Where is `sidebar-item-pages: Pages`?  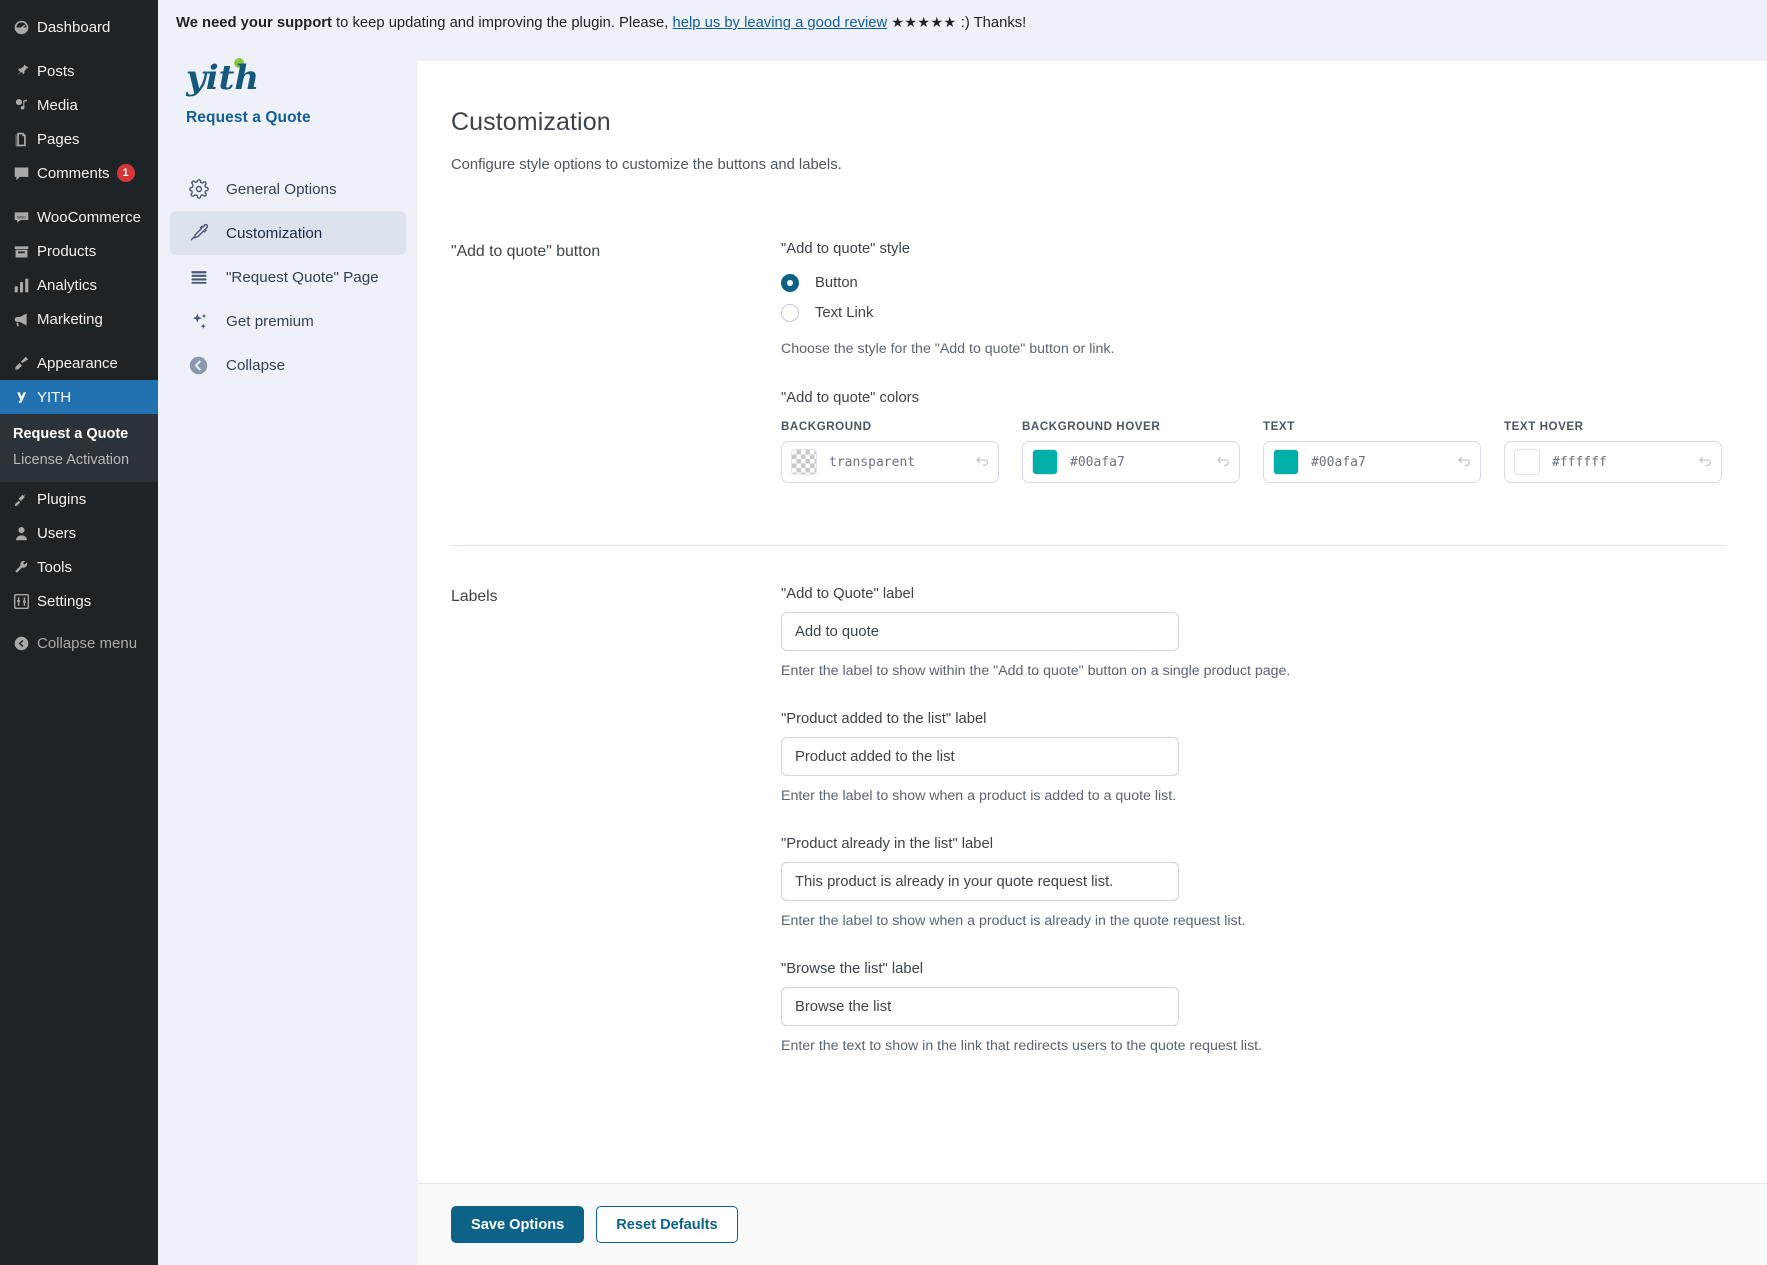 sidebar-item-pages: Pages is located at coordinates (79, 139).